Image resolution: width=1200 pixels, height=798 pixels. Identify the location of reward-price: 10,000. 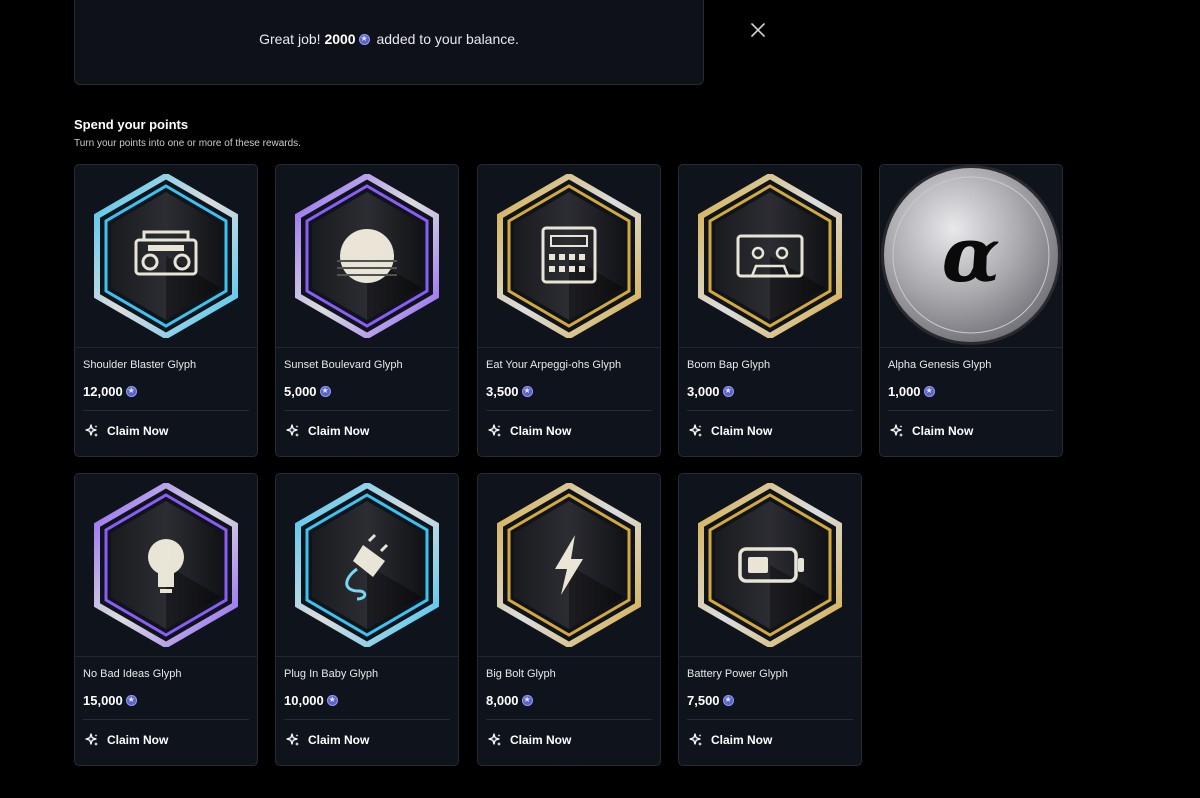
(312, 700).